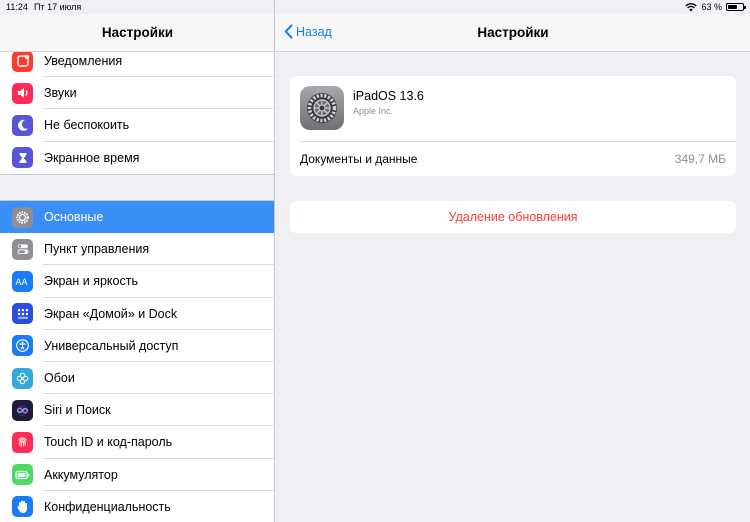  Describe the element at coordinates (22, 475) in the screenshot. I see `battery-icon` at that location.